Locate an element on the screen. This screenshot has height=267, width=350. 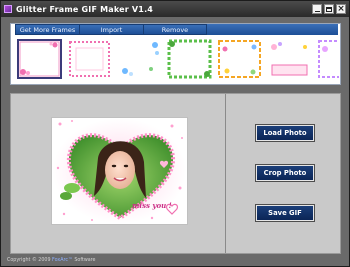
save-gif-button: Save GIF is located at coordinates (285, 213).